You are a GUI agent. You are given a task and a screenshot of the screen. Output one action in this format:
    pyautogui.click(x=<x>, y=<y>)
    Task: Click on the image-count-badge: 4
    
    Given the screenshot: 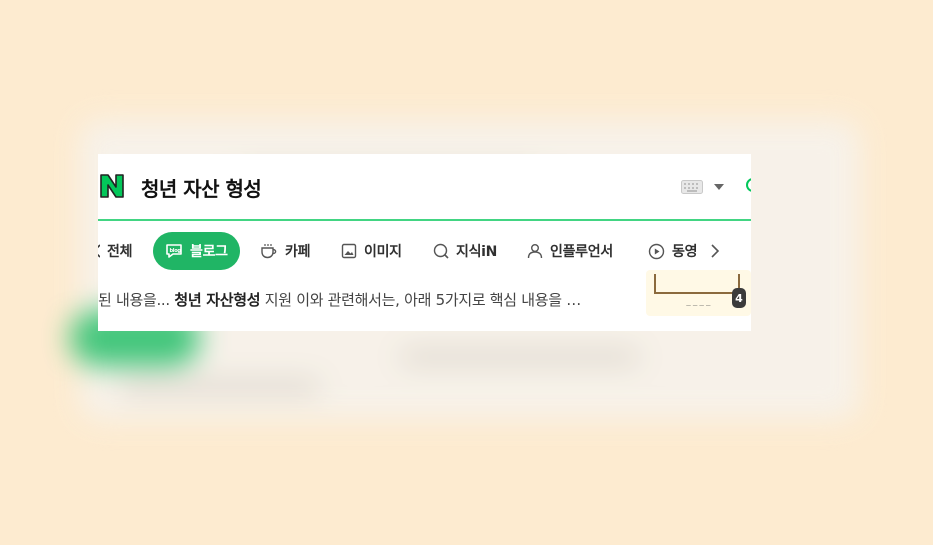 What is the action you would take?
    pyautogui.click(x=739, y=298)
    